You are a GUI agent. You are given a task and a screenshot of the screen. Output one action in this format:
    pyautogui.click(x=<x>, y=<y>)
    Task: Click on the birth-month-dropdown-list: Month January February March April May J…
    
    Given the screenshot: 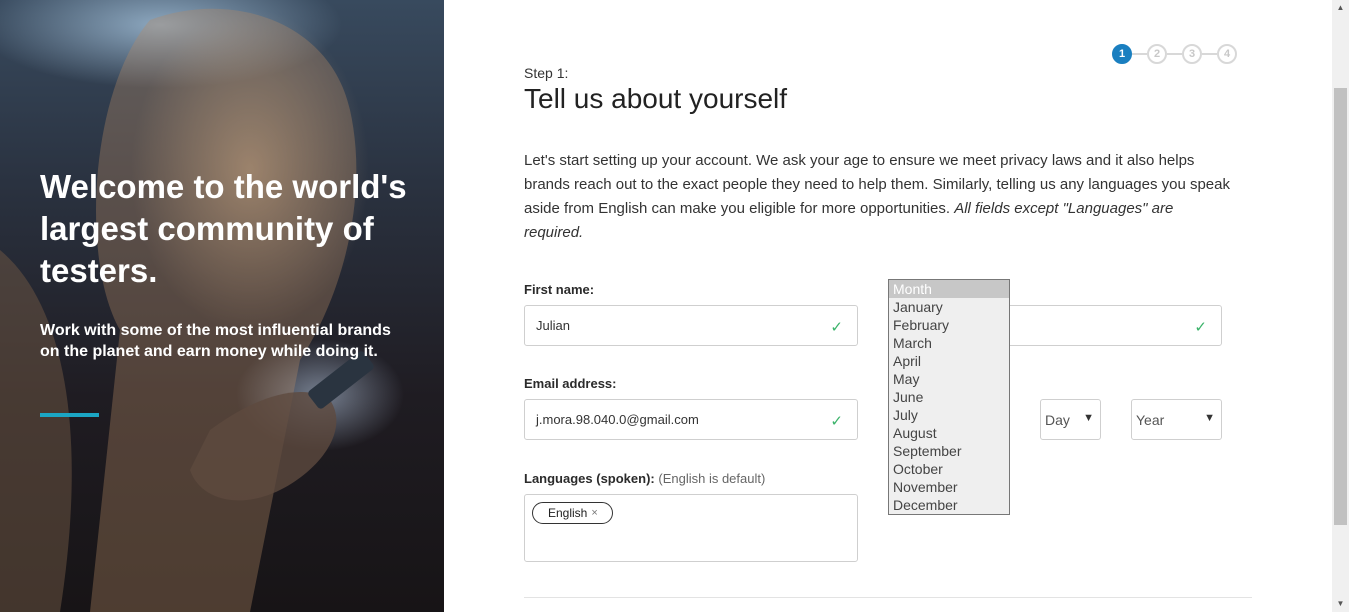 What is the action you would take?
    pyautogui.click(x=949, y=397)
    